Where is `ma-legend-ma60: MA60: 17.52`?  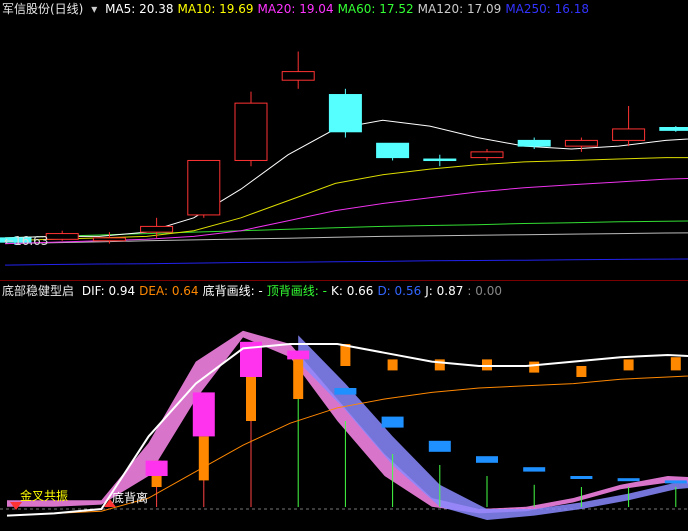 ma-legend-ma60: MA60: 17.52 is located at coordinates (376, 9).